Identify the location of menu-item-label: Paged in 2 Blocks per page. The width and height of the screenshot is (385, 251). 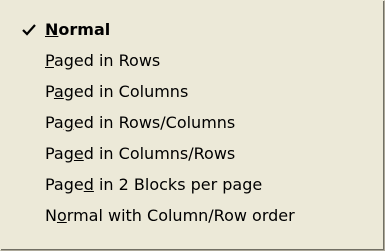
(154, 184).